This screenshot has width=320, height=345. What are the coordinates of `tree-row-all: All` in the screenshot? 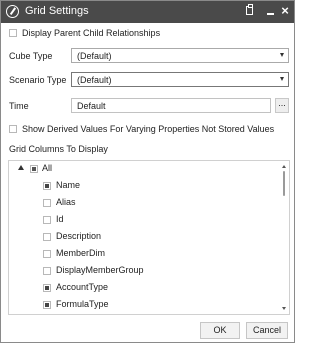 It's located at (144, 169).